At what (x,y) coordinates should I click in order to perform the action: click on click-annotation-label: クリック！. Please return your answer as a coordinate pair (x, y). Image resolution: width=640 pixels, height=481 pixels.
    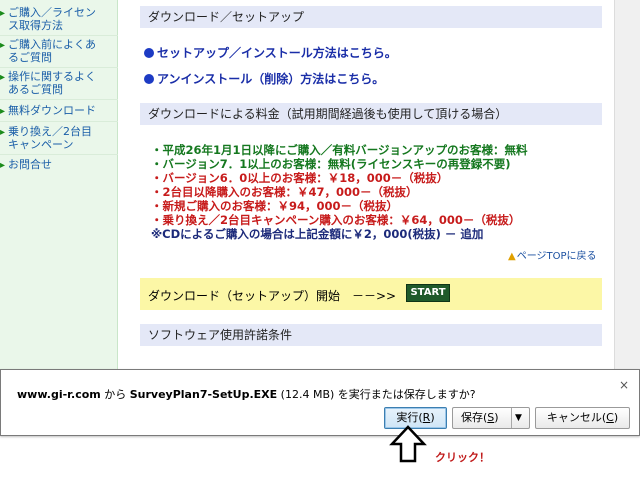
    Looking at the image, I should click on (462, 457).